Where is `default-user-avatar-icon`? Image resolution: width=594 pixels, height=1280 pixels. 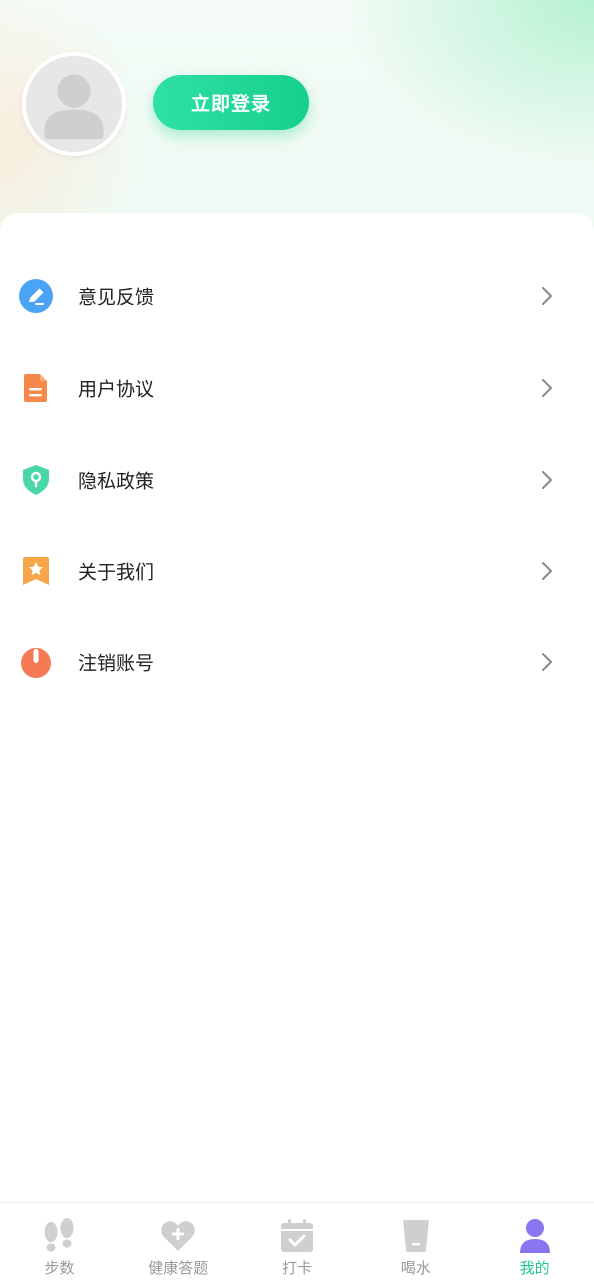
default-user-avatar-icon is located at coordinates (74, 104).